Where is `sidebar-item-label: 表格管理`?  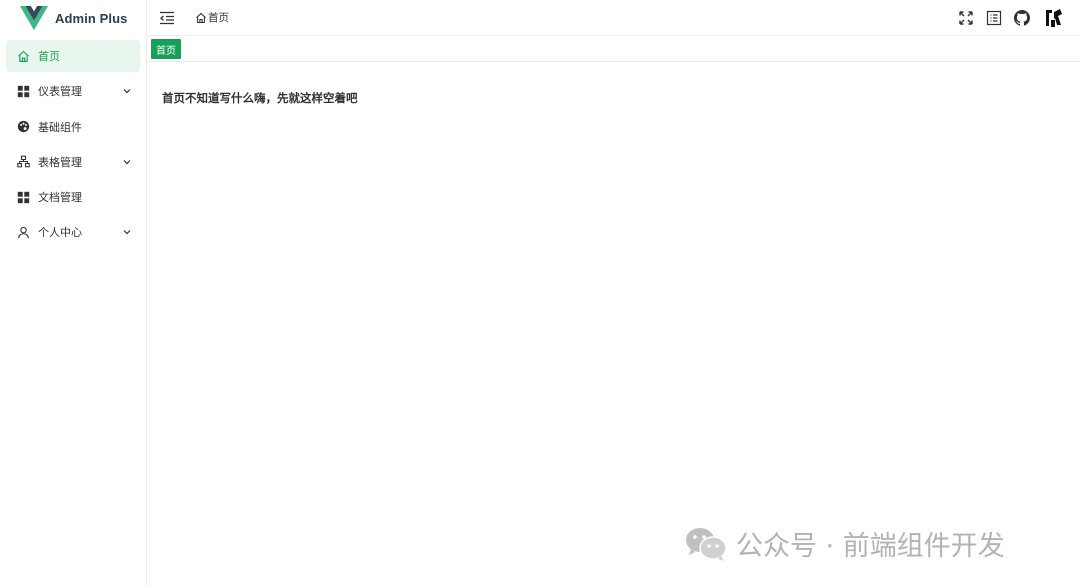 sidebar-item-label: 表格管理 is located at coordinates (60, 162).